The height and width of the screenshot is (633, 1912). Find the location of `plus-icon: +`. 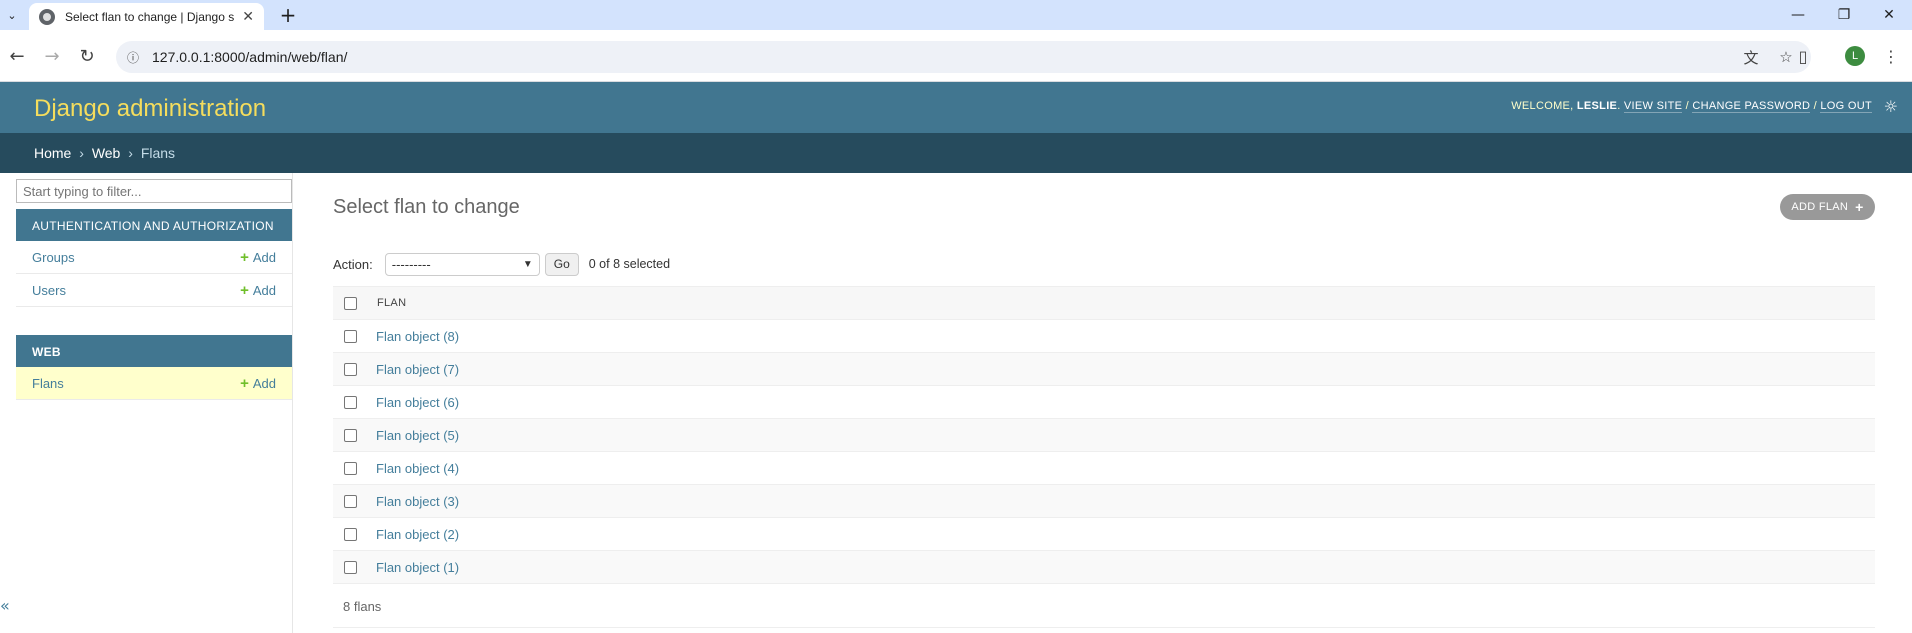

plus-icon: + is located at coordinates (1859, 207).